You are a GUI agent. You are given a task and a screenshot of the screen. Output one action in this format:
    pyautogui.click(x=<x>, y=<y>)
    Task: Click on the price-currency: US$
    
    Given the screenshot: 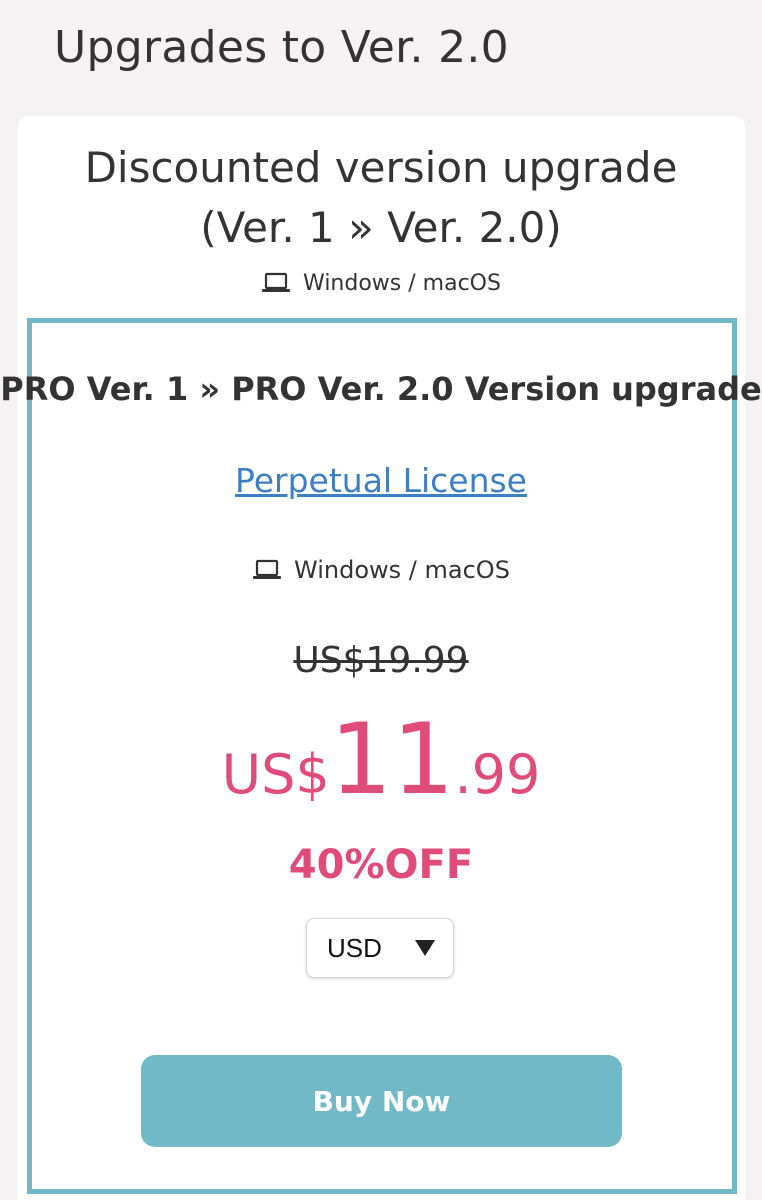 What is the action you would take?
    pyautogui.click(x=275, y=774)
    